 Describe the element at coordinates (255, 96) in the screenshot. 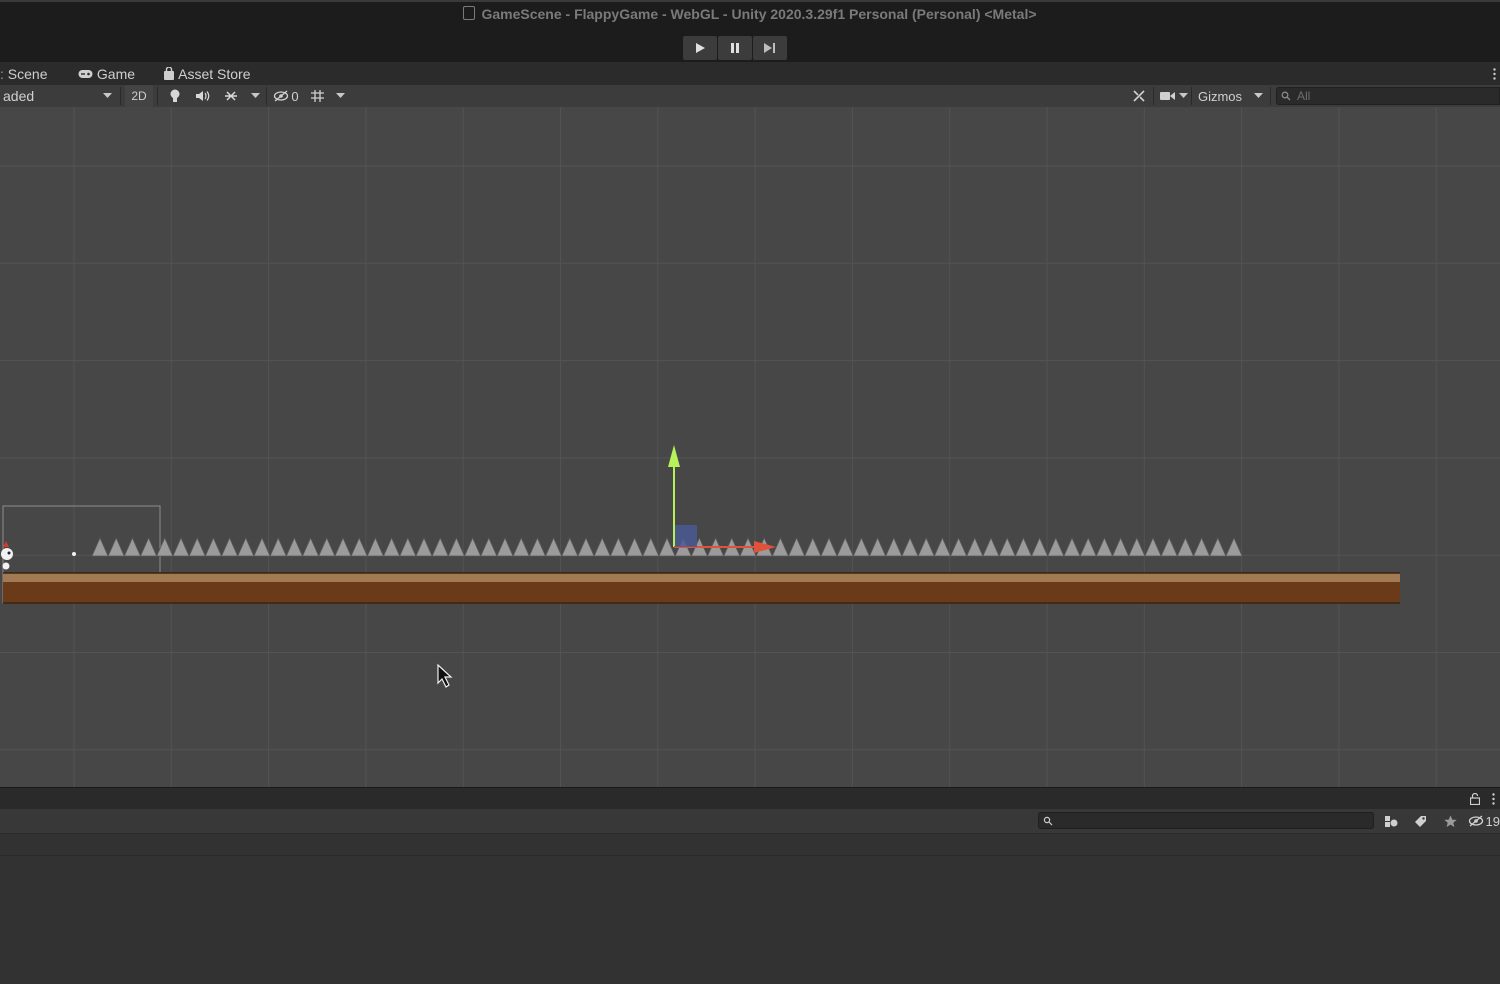

I see `effects-dropdown` at that location.